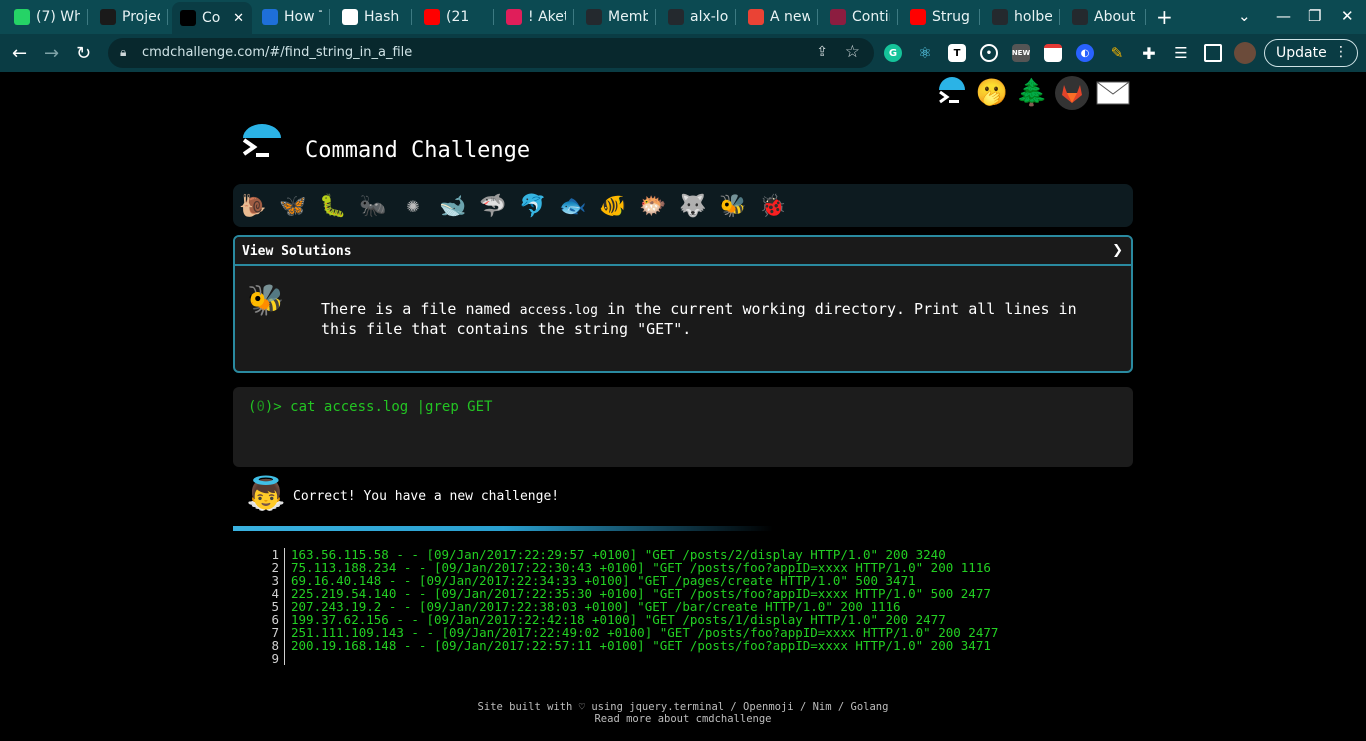  Describe the element at coordinates (533, 206) in the screenshot. I see `dolphin-icon: 🐬` at that location.